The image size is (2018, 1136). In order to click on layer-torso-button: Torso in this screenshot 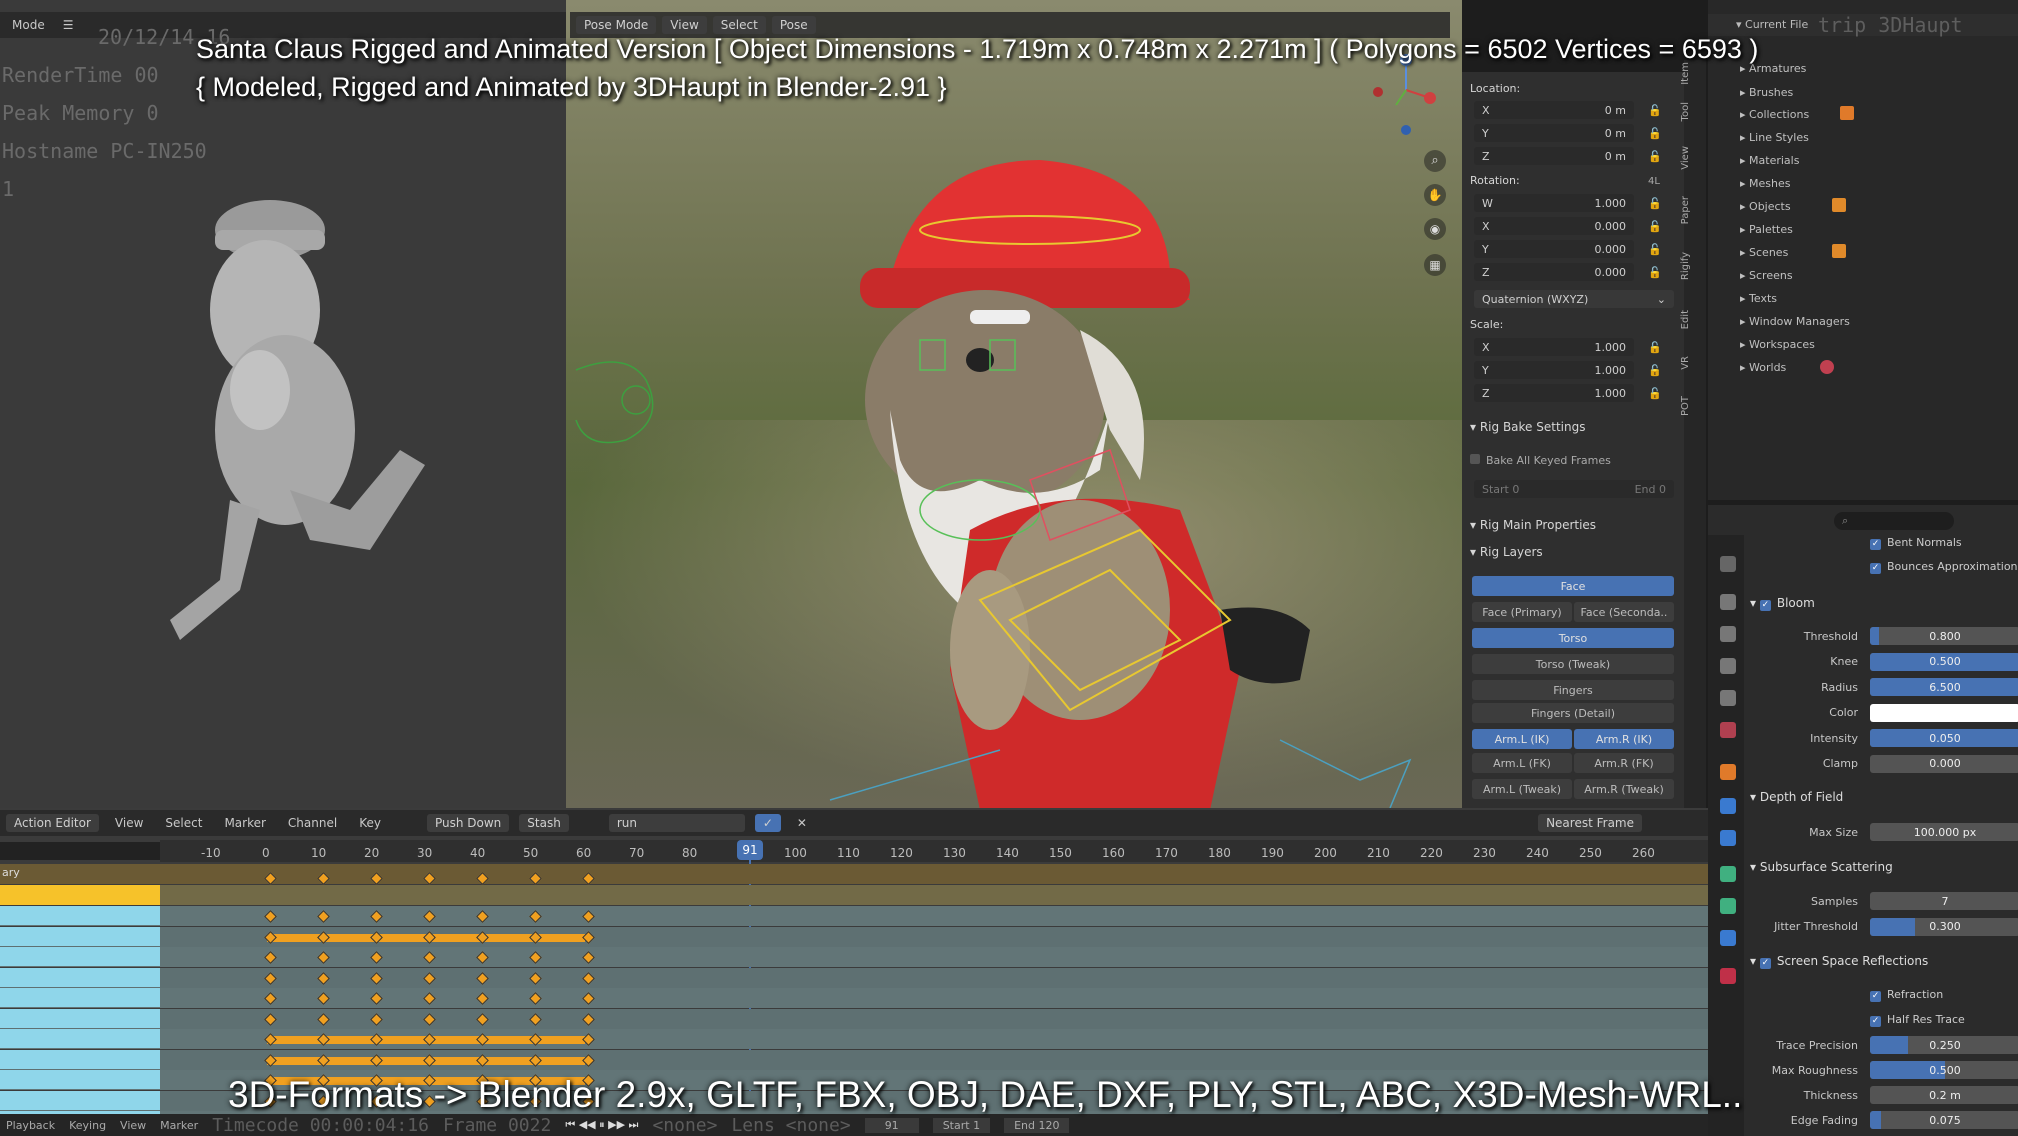, I will do `click(1573, 638)`.